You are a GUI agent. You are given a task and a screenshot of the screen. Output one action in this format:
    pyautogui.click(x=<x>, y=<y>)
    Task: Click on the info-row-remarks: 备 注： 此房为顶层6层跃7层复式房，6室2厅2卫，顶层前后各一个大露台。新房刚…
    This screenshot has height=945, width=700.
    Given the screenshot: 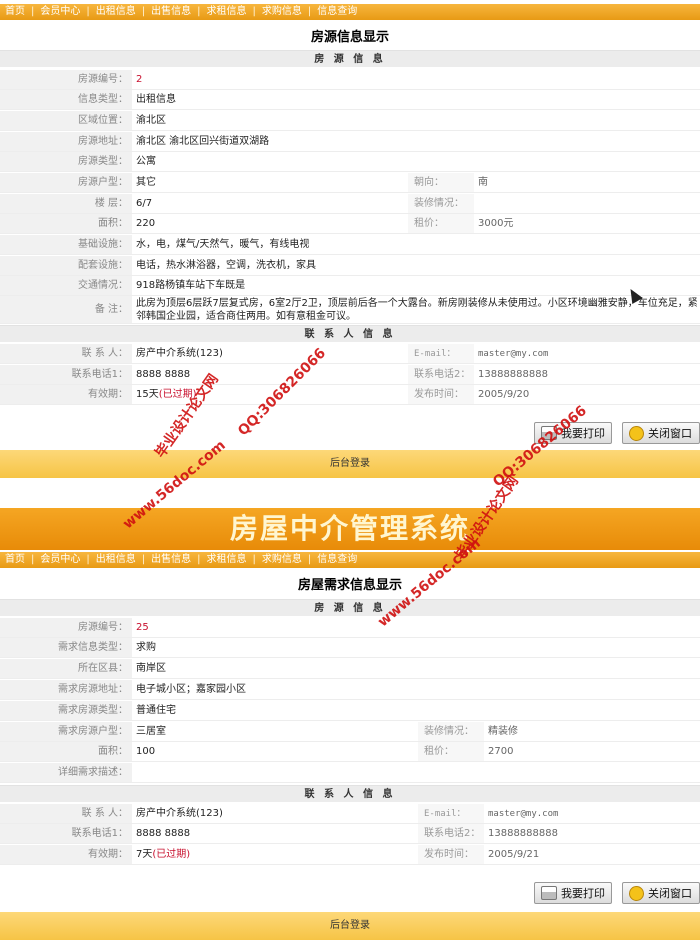 What is the action you would take?
    pyautogui.click(x=350, y=310)
    